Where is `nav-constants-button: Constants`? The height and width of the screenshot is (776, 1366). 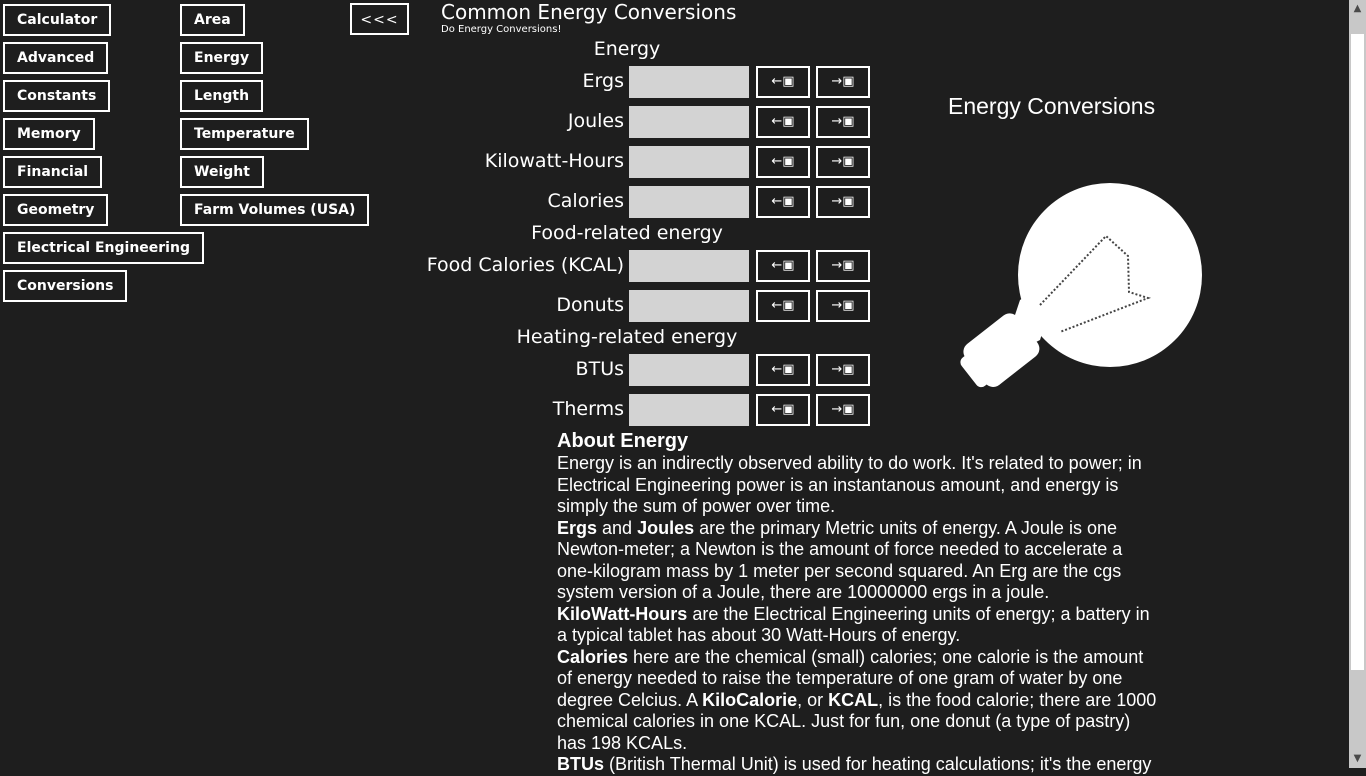 nav-constants-button: Constants is located at coordinates (57, 96).